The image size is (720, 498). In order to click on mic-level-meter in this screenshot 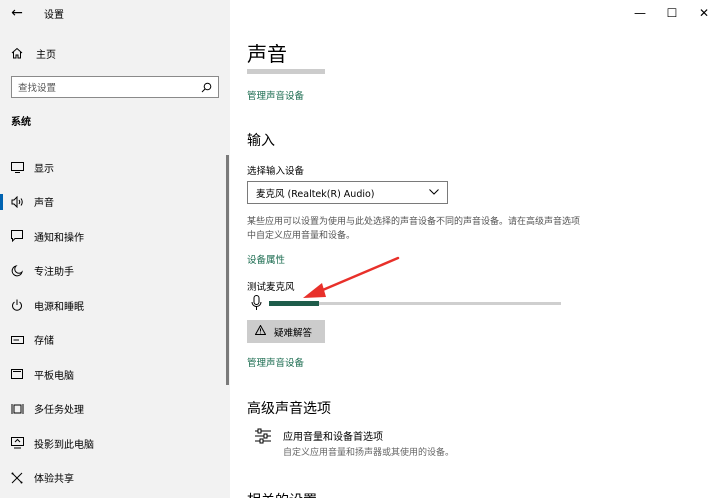, I will do `click(415, 303)`.